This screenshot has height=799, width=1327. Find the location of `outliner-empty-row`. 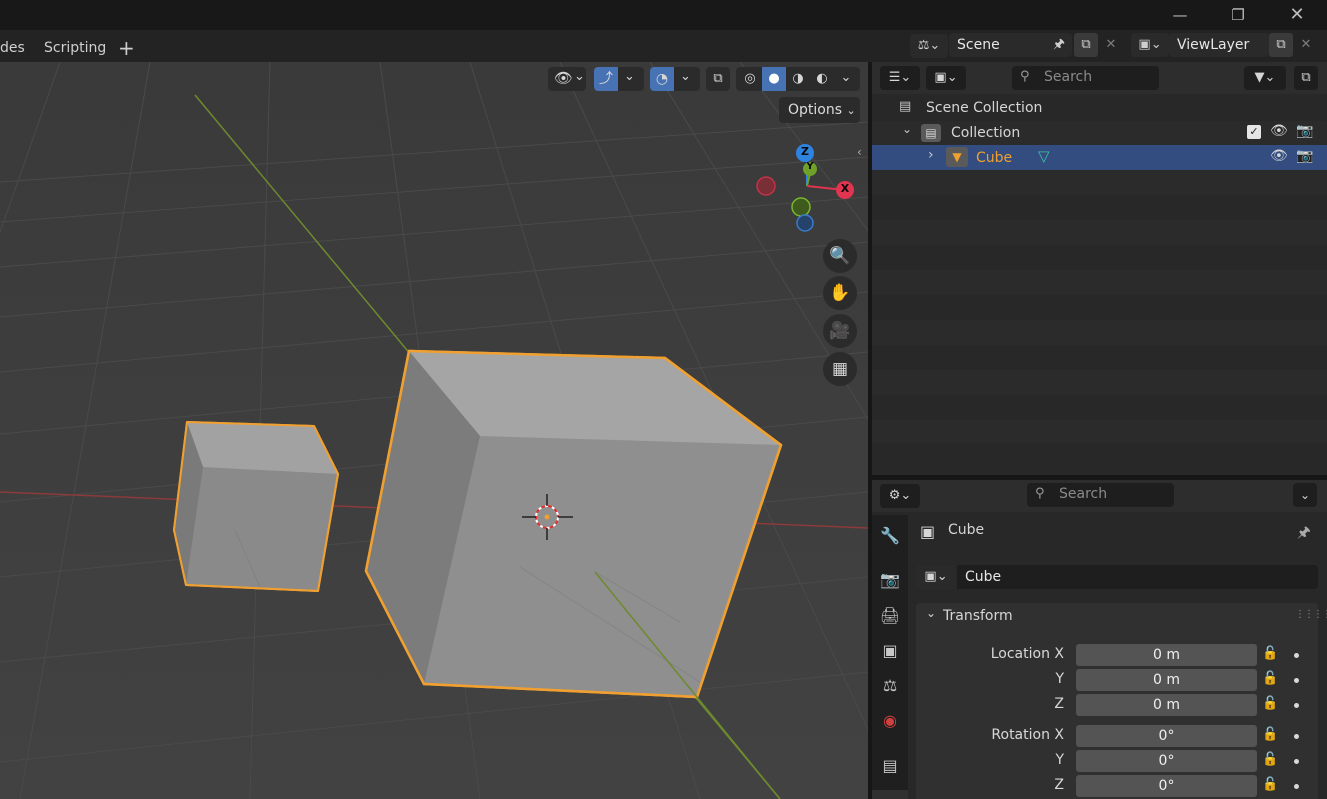

outliner-empty-row is located at coordinates (1099, 431).